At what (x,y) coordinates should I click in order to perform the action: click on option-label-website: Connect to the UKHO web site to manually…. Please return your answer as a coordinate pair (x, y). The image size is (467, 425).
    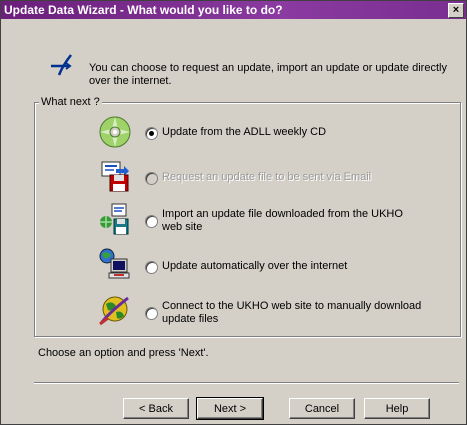
    Looking at the image, I should click on (292, 313).